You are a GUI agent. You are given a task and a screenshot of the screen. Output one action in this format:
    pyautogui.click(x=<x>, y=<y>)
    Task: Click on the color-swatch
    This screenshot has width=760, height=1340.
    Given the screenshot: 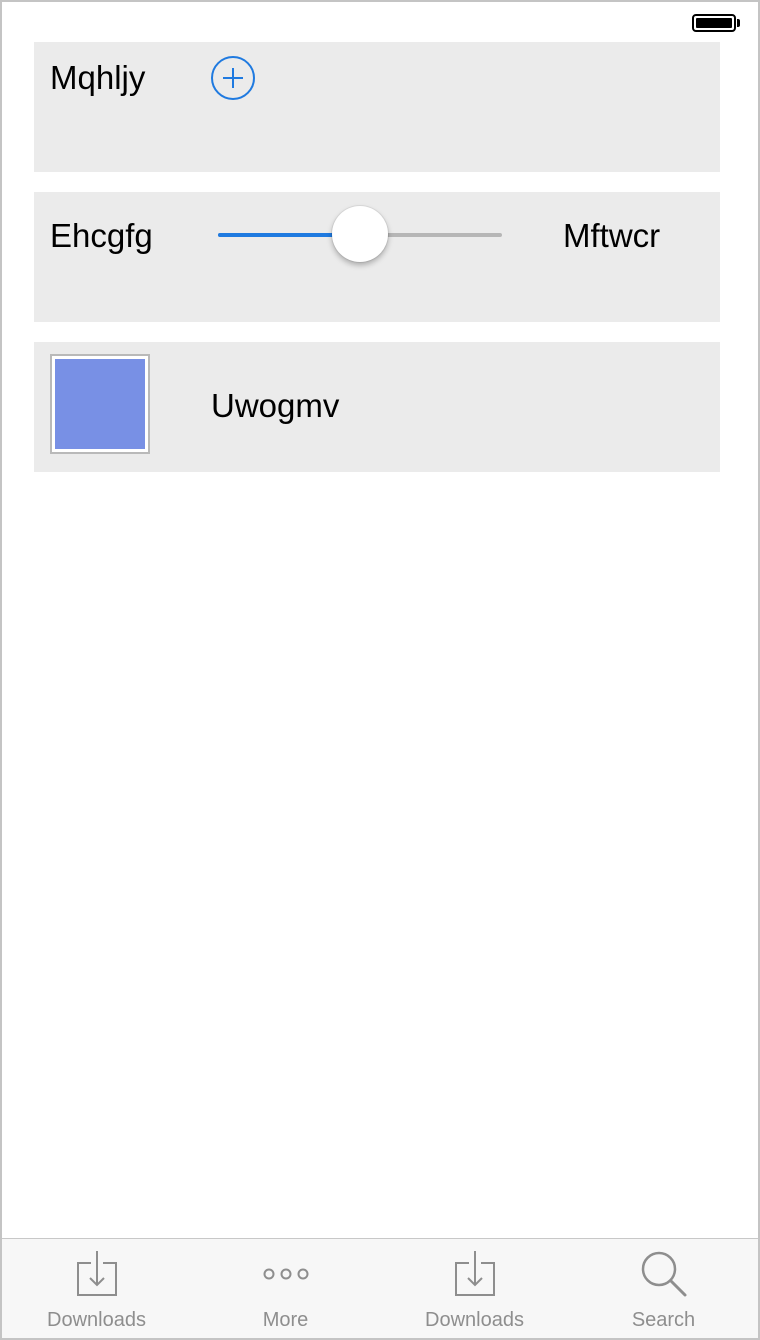 What is the action you would take?
    pyautogui.click(x=100, y=404)
    